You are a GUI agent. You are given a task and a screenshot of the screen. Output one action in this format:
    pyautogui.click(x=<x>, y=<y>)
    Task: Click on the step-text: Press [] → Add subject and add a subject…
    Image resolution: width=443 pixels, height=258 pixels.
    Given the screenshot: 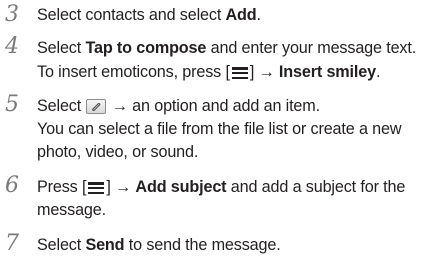 What is the action you would take?
    pyautogui.click(x=221, y=187)
    